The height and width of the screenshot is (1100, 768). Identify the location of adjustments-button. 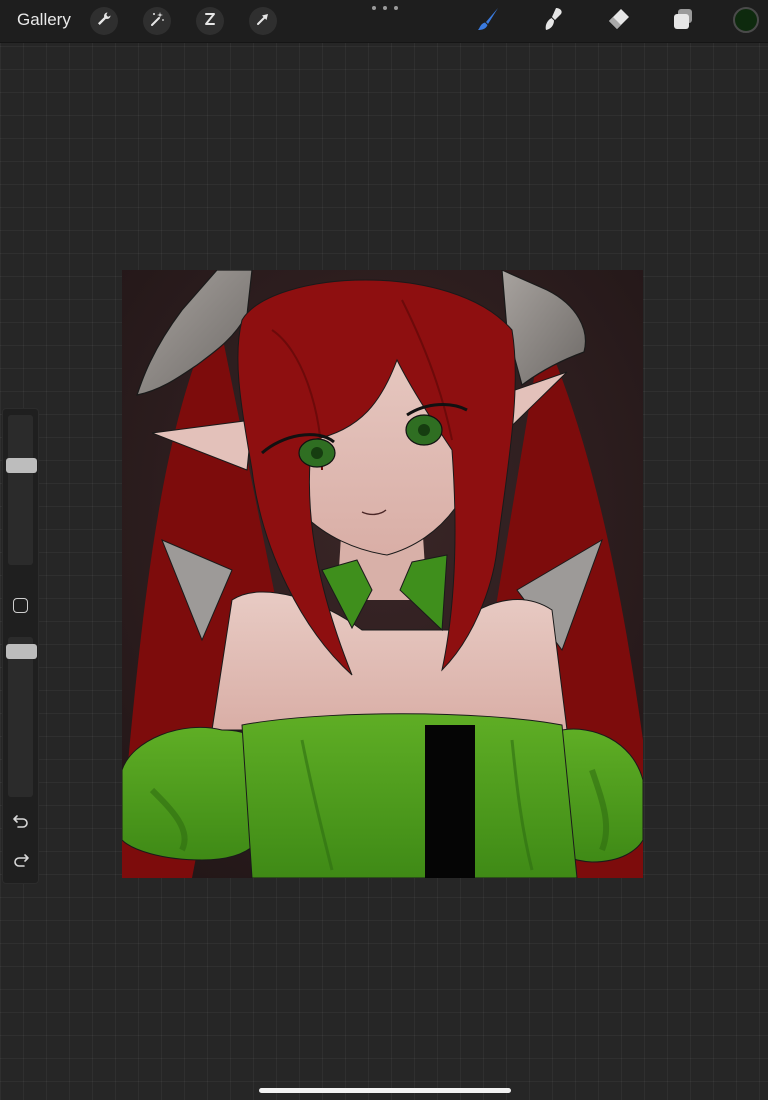
(157, 21).